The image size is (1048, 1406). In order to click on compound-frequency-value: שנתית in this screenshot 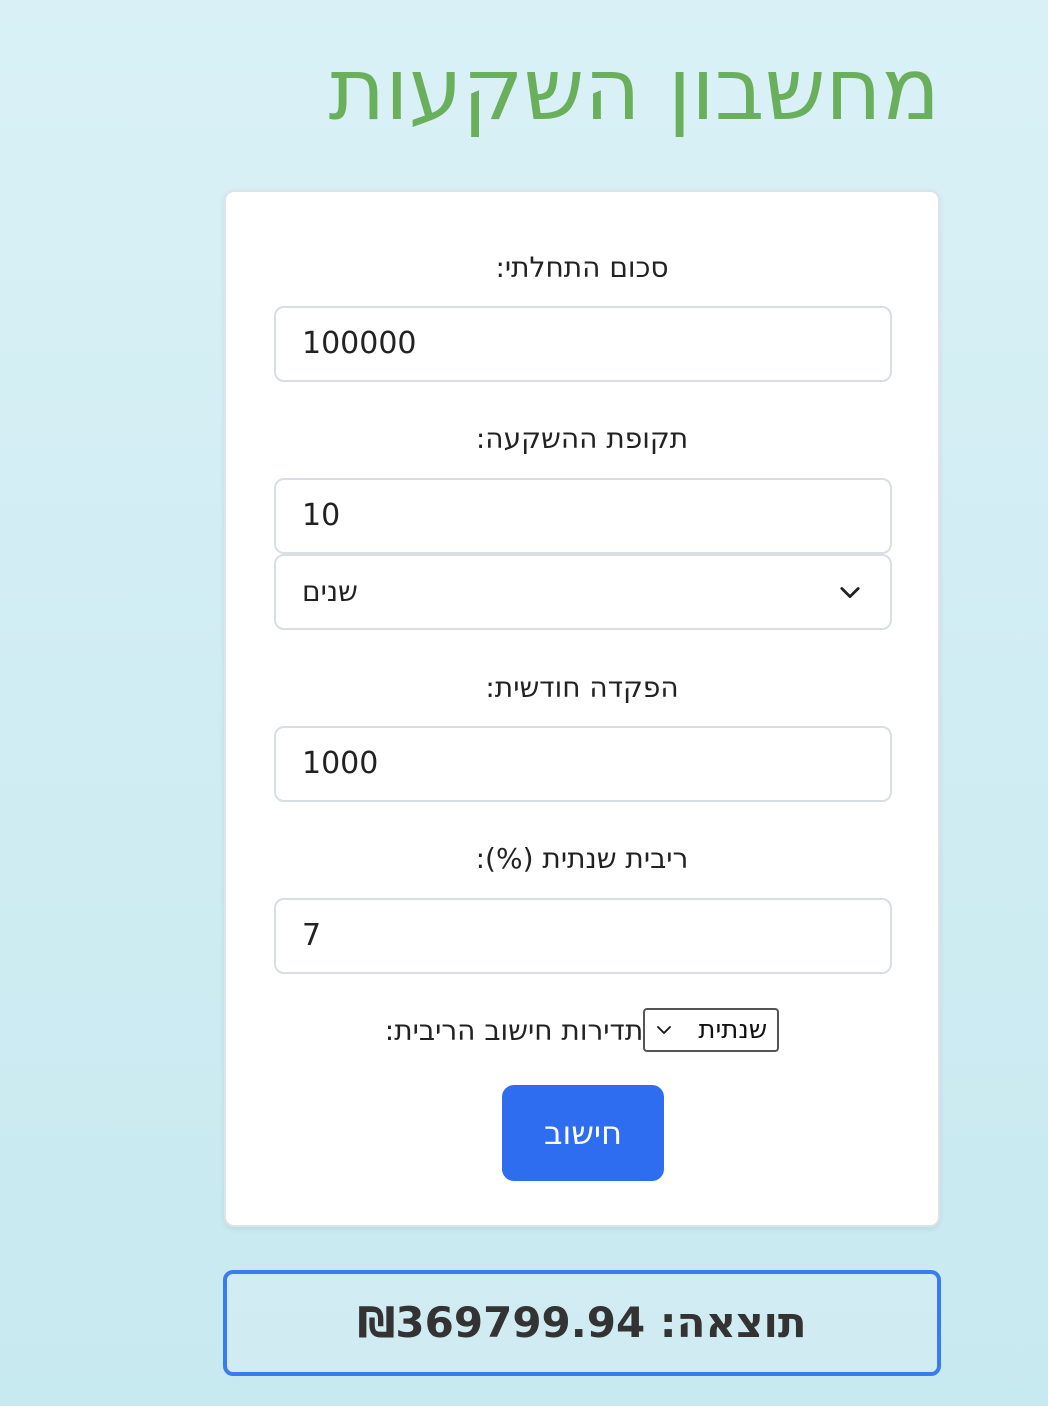, I will do `click(733, 1030)`.